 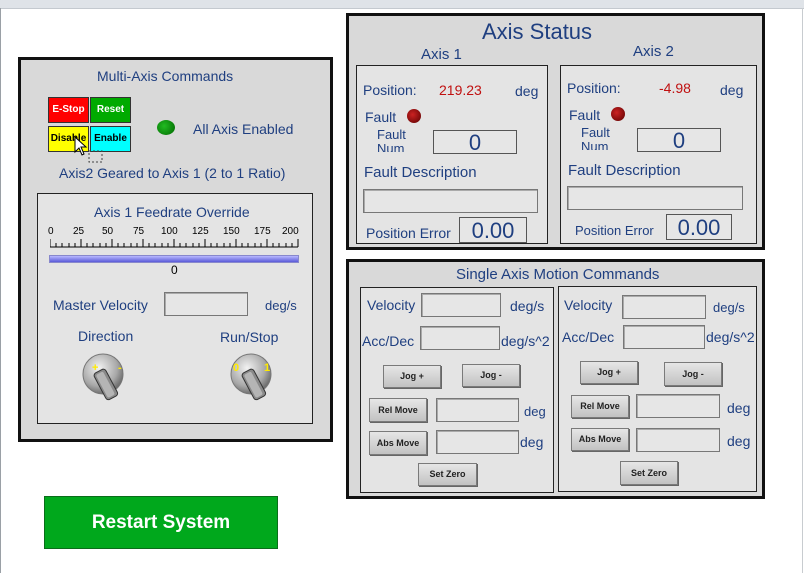 What do you see at coordinates (174, 270) in the screenshot?
I see `feedrate-value: 0` at bounding box center [174, 270].